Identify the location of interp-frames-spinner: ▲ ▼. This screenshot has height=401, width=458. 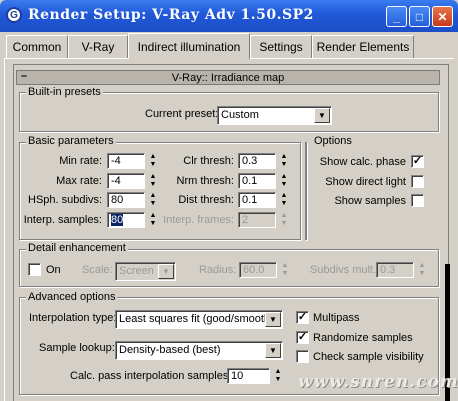
(284, 220).